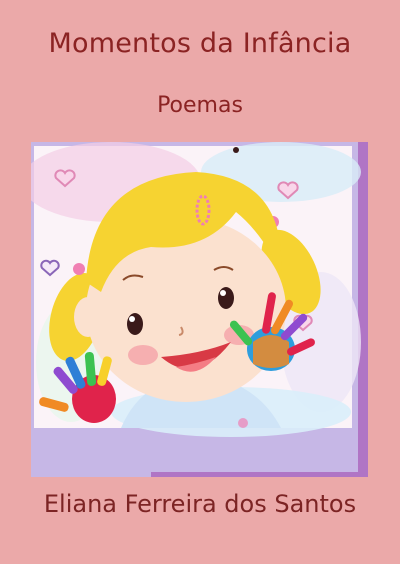  Describe the element at coordinates (200, 43) in the screenshot. I see `book-title: Momentos da Infância` at that location.